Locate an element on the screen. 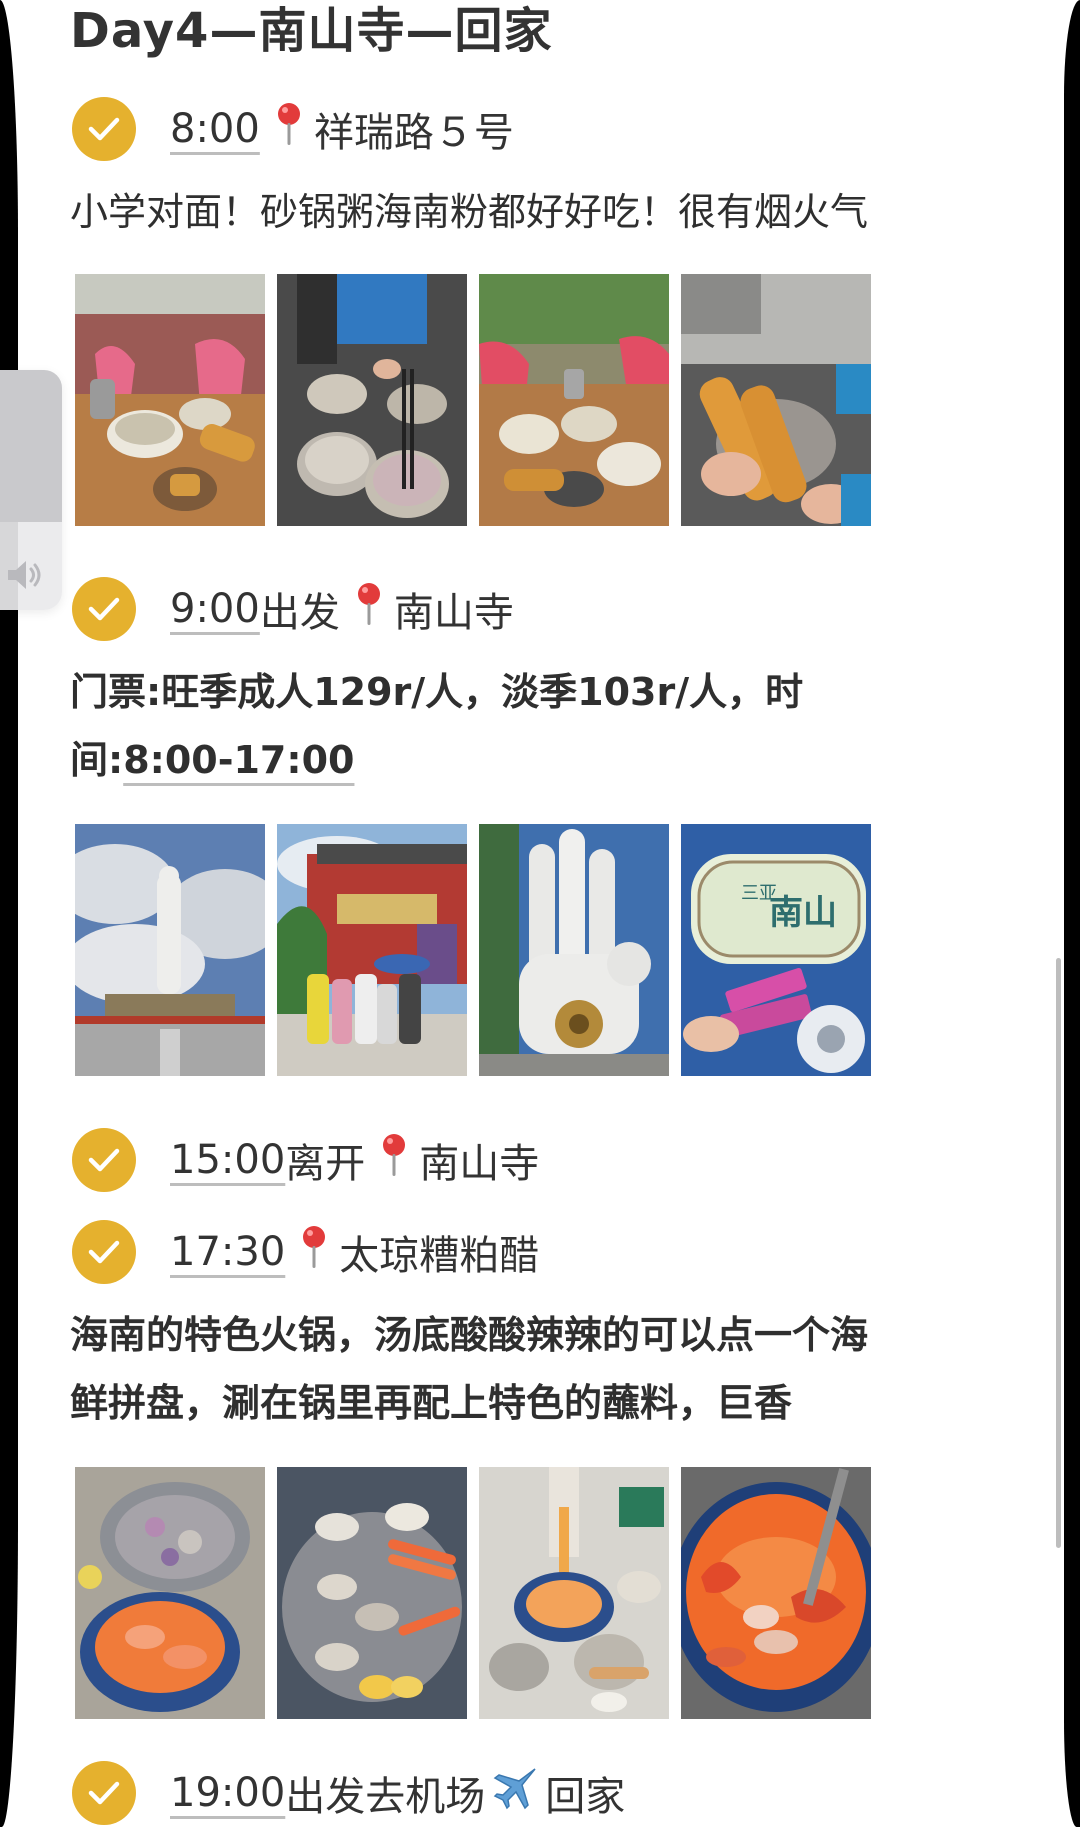  speaker-icon is located at coordinates (25, 577).